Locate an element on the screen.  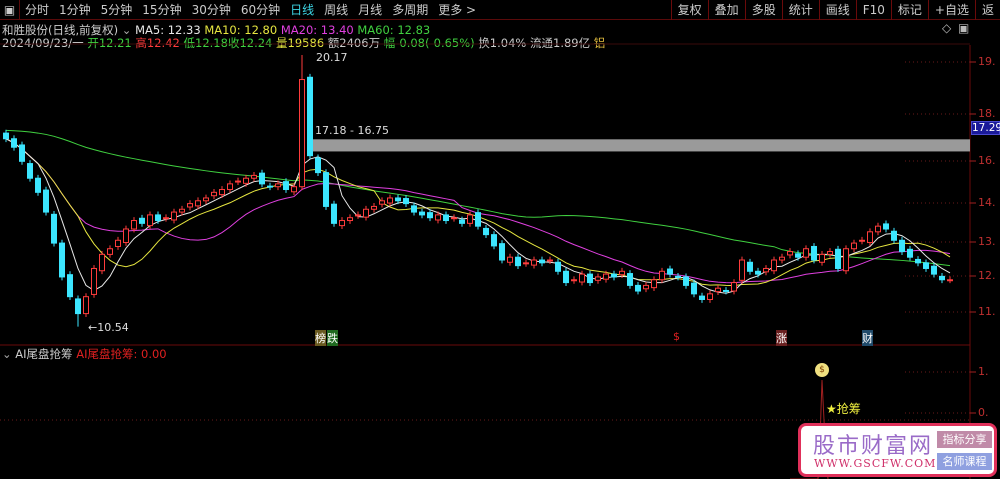
watermark-title: 股市财富网 is located at coordinates (873, 446).